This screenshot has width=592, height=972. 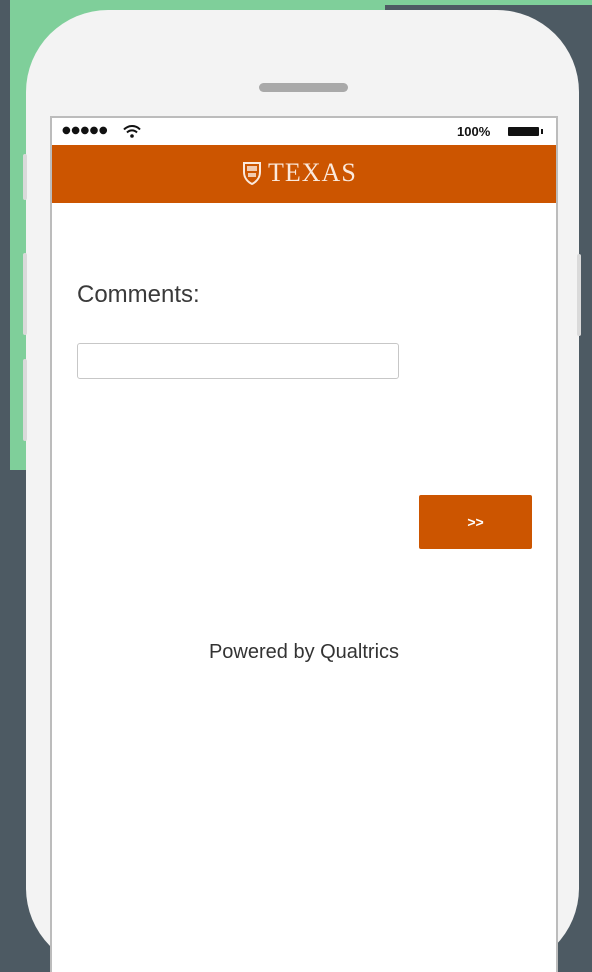 What do you see at coordinates (579, 295) in the screenshot?
I see `phone-power-button` at bounding box center [579, 295].